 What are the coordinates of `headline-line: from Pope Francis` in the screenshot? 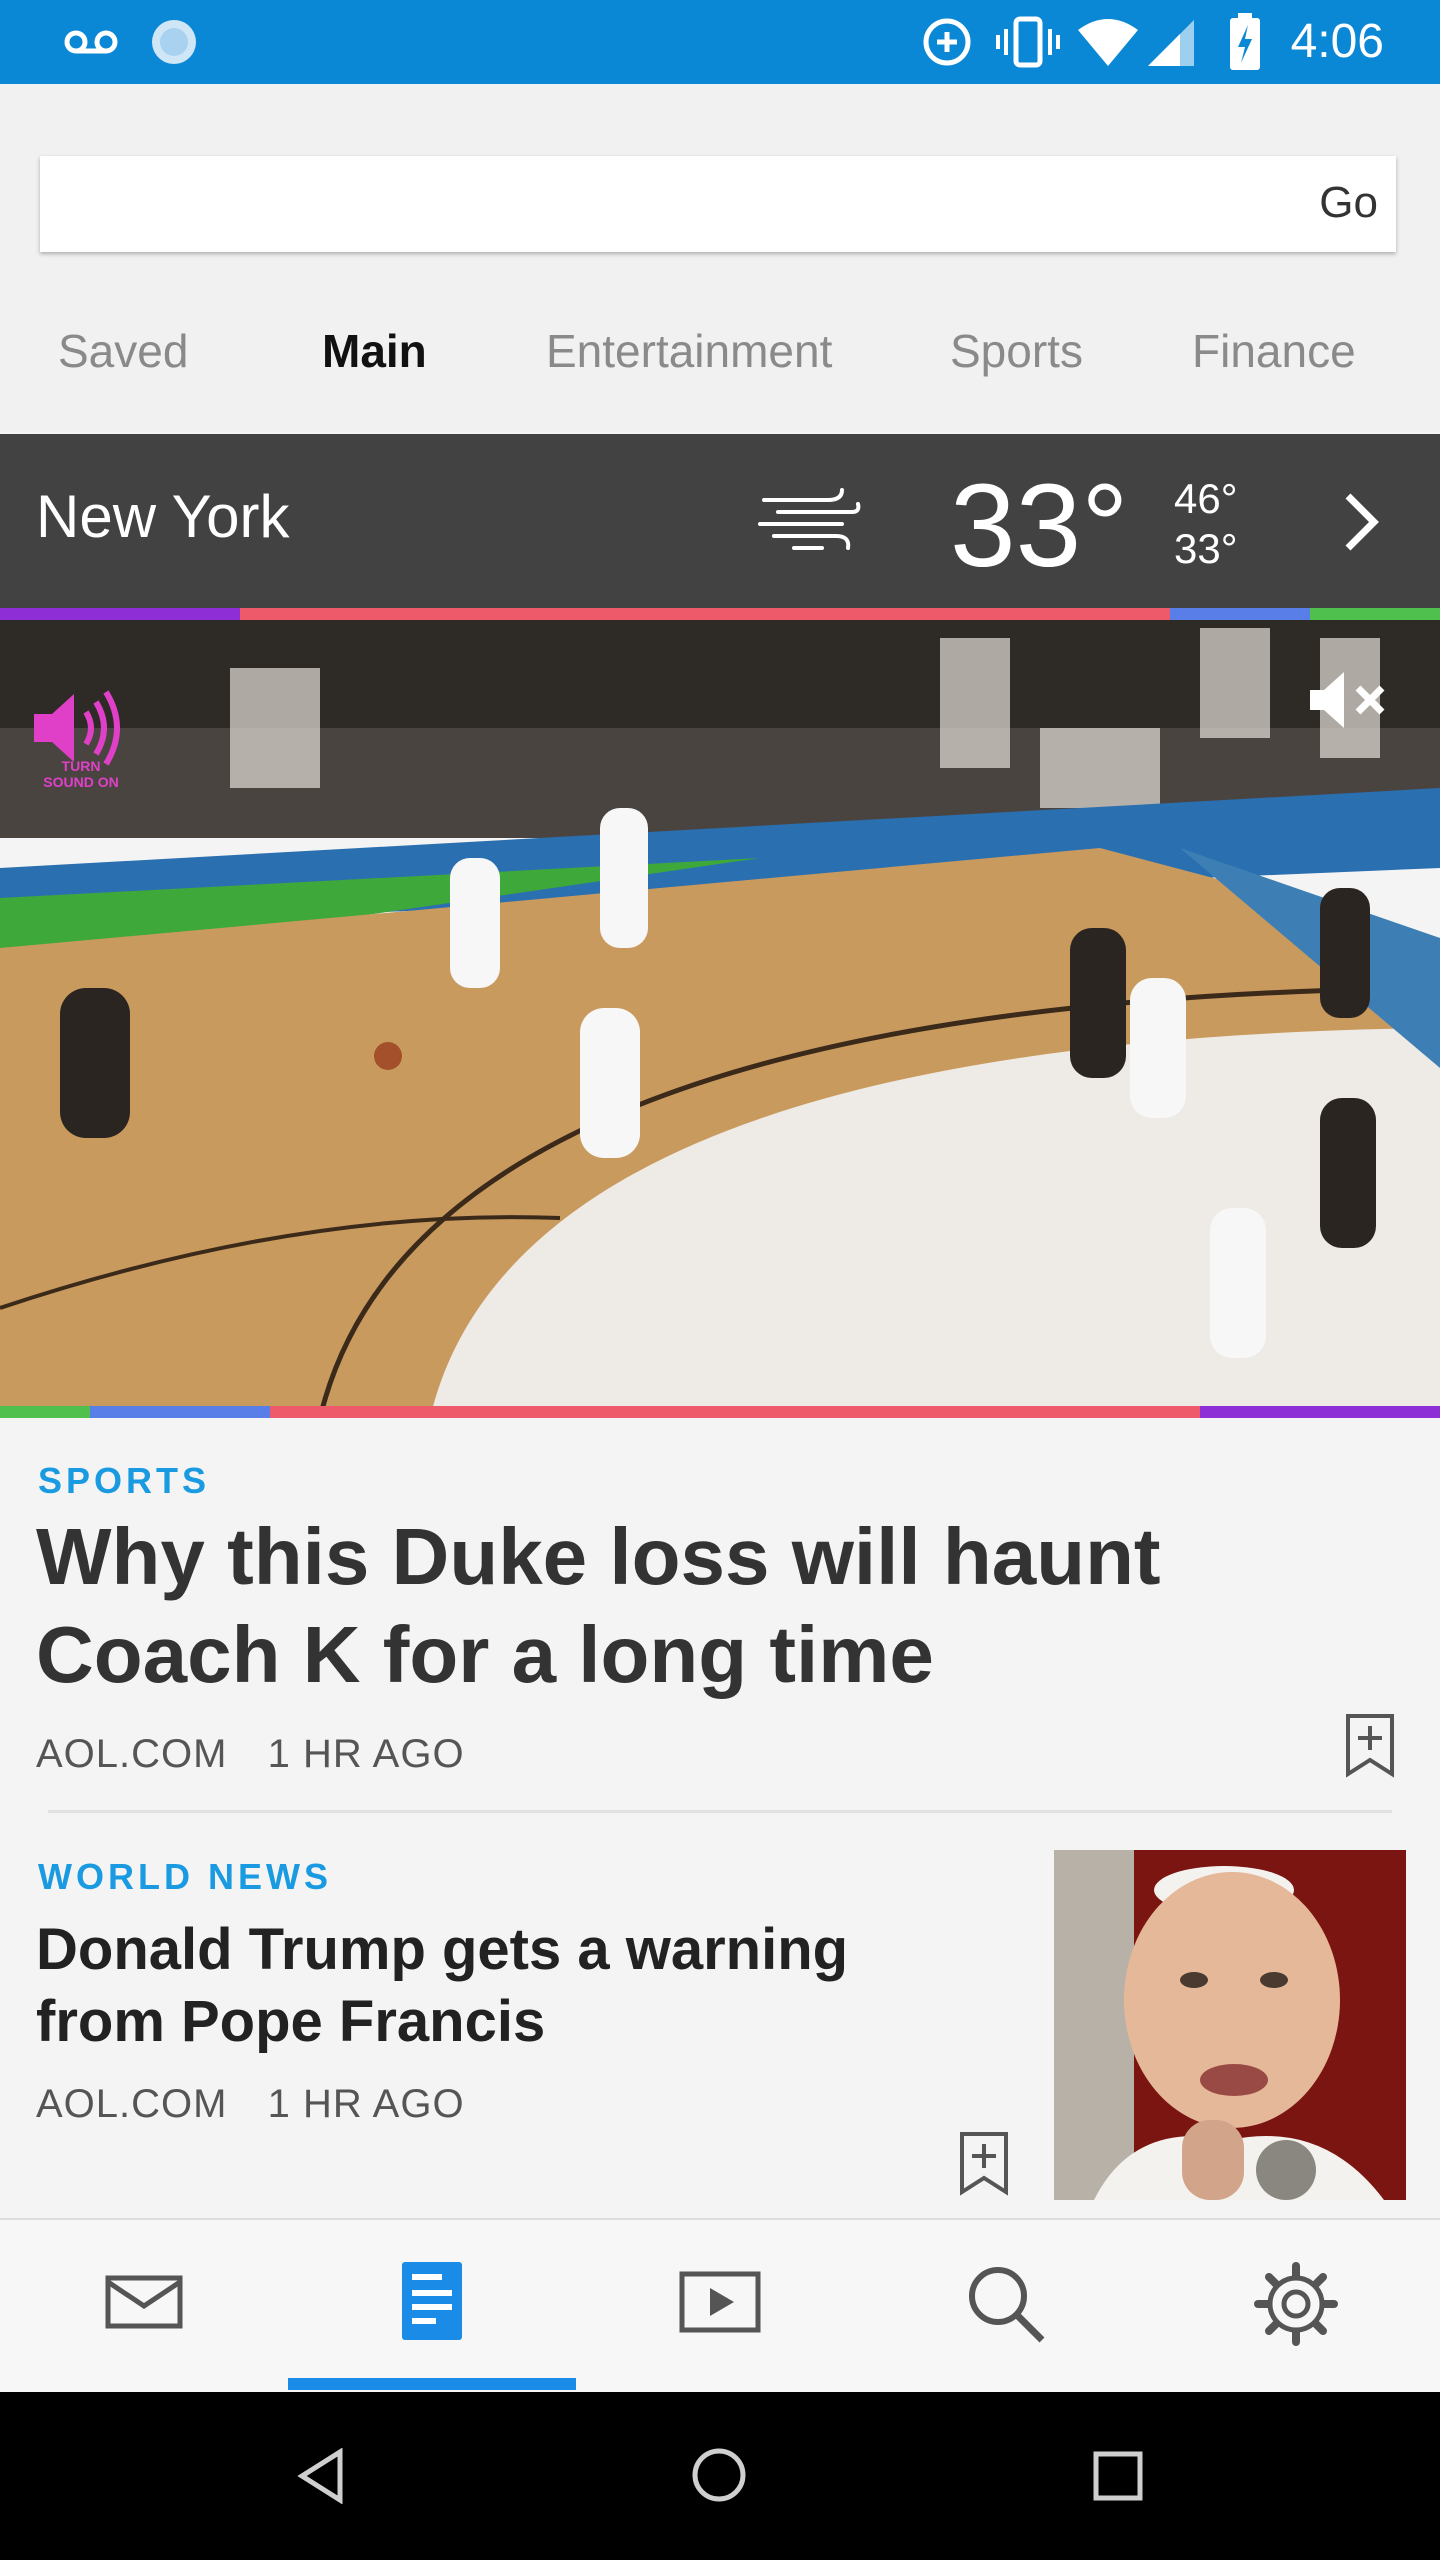 It's located at (291, 2021).